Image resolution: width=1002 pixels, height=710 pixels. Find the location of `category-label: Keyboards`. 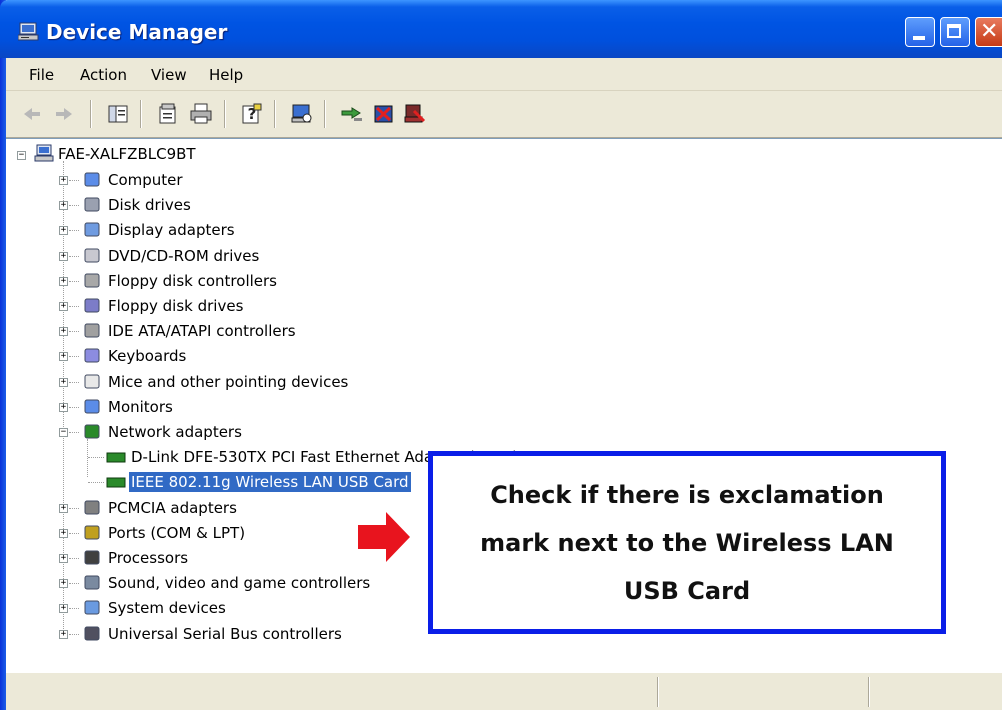

category-label: Keyboards is located at coordinates (147, 356).